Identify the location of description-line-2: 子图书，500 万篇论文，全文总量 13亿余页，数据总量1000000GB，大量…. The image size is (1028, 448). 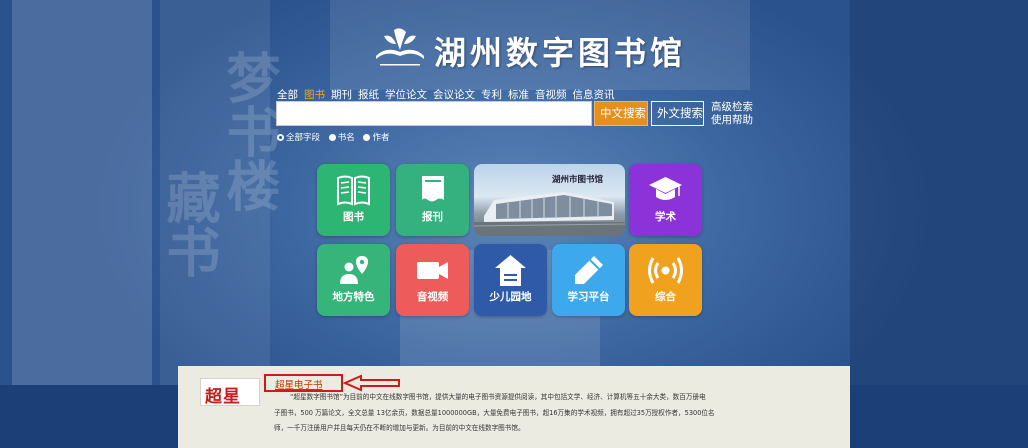
(494, 412).